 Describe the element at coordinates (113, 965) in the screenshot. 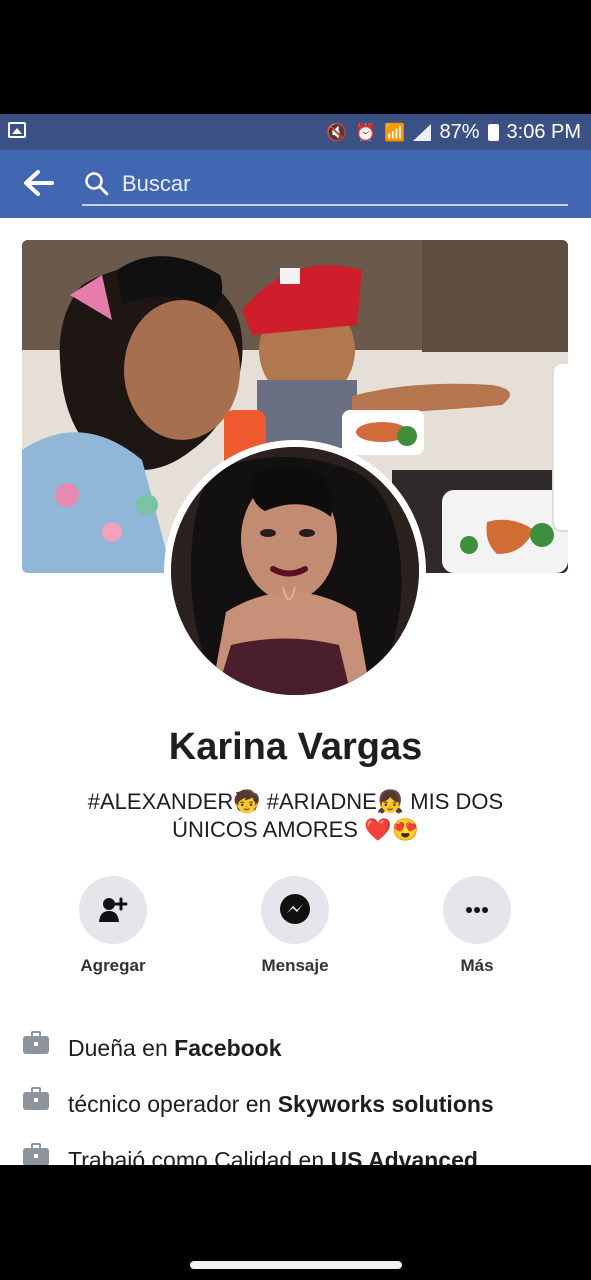

I see `add-friend-label: Agregar` at that location.